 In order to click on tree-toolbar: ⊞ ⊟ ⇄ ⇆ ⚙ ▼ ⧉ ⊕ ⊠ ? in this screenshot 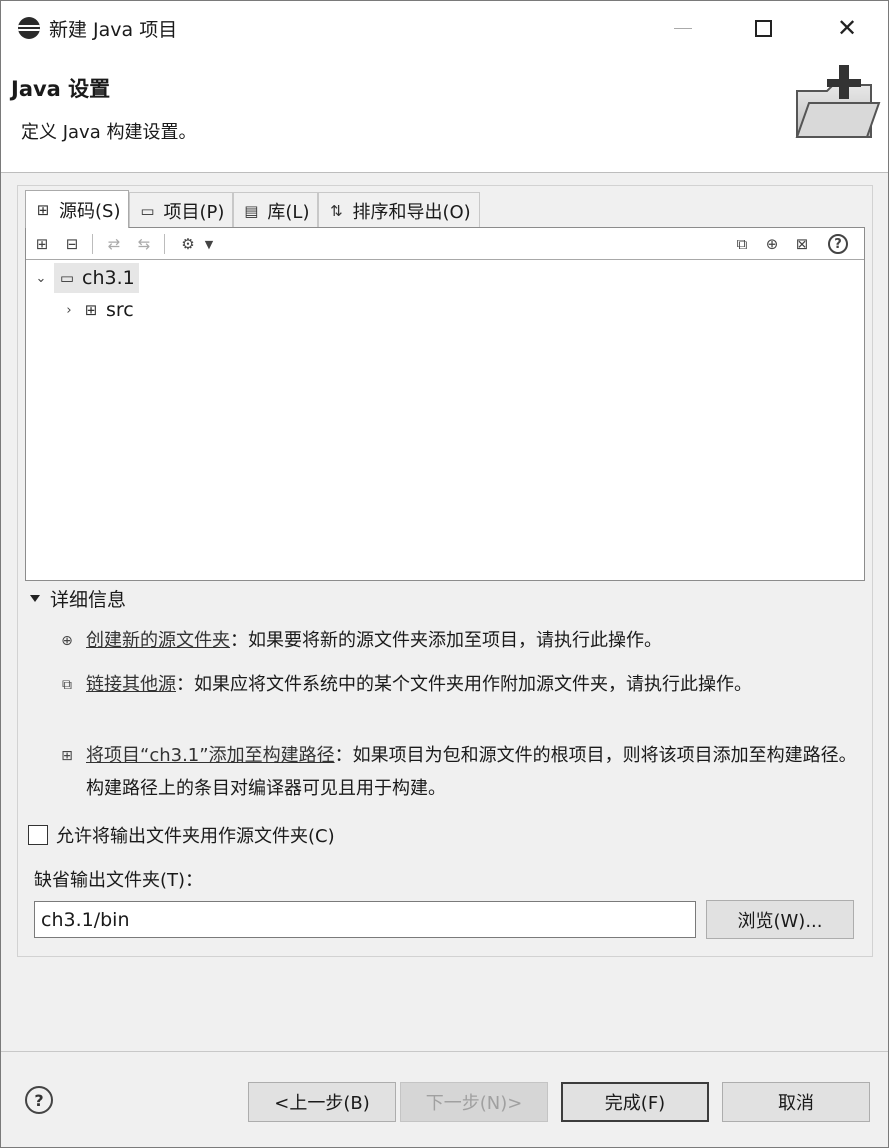, I will do `click(445, 244)`.